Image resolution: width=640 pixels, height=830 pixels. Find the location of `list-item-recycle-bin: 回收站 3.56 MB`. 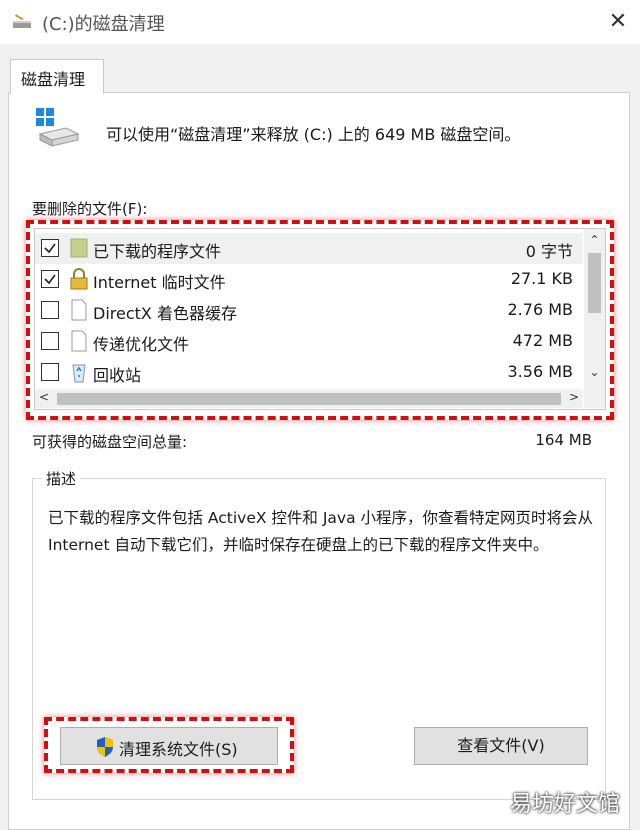

list-item-recycle-bin: 回收站 3.56 MB is located at coordinates (309, 372).